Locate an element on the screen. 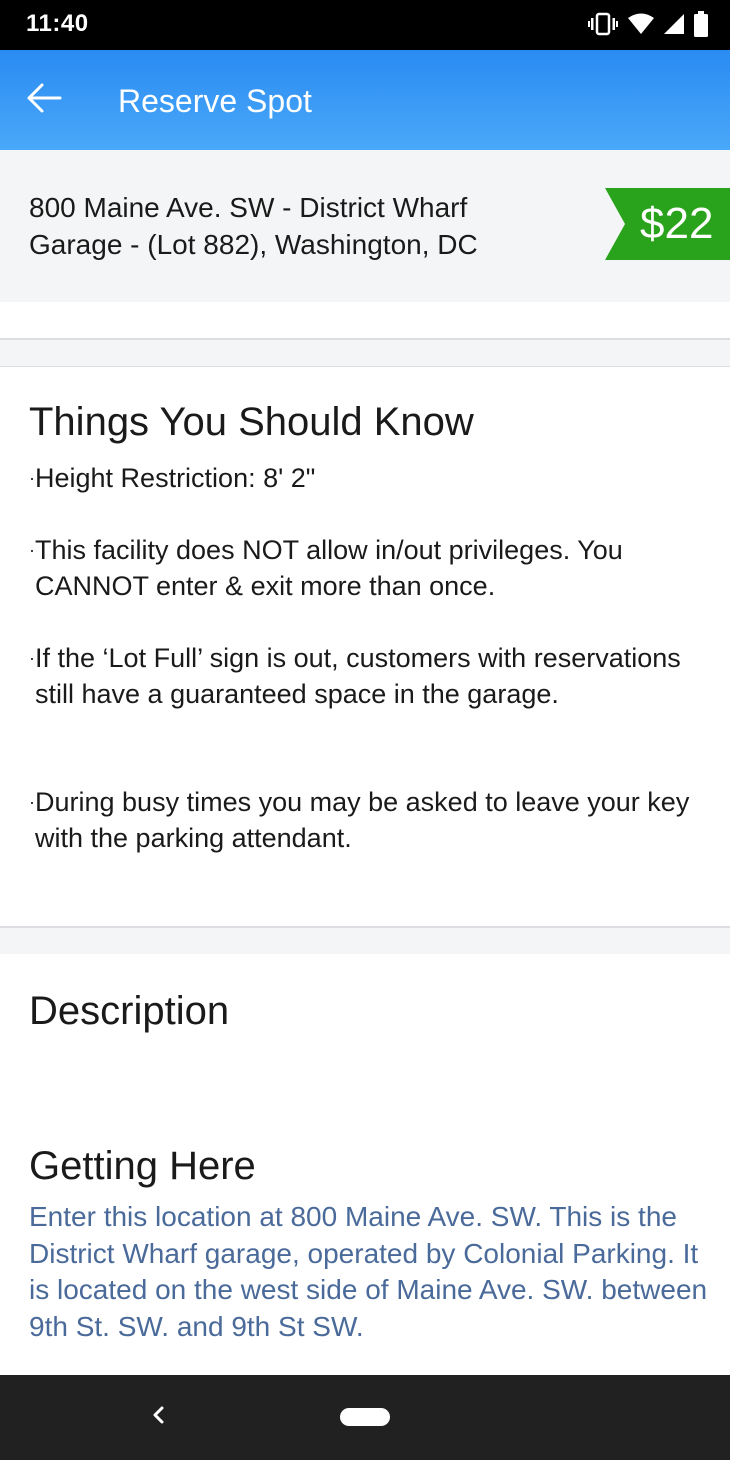  battery-icon is located at coordinates (701, 26).